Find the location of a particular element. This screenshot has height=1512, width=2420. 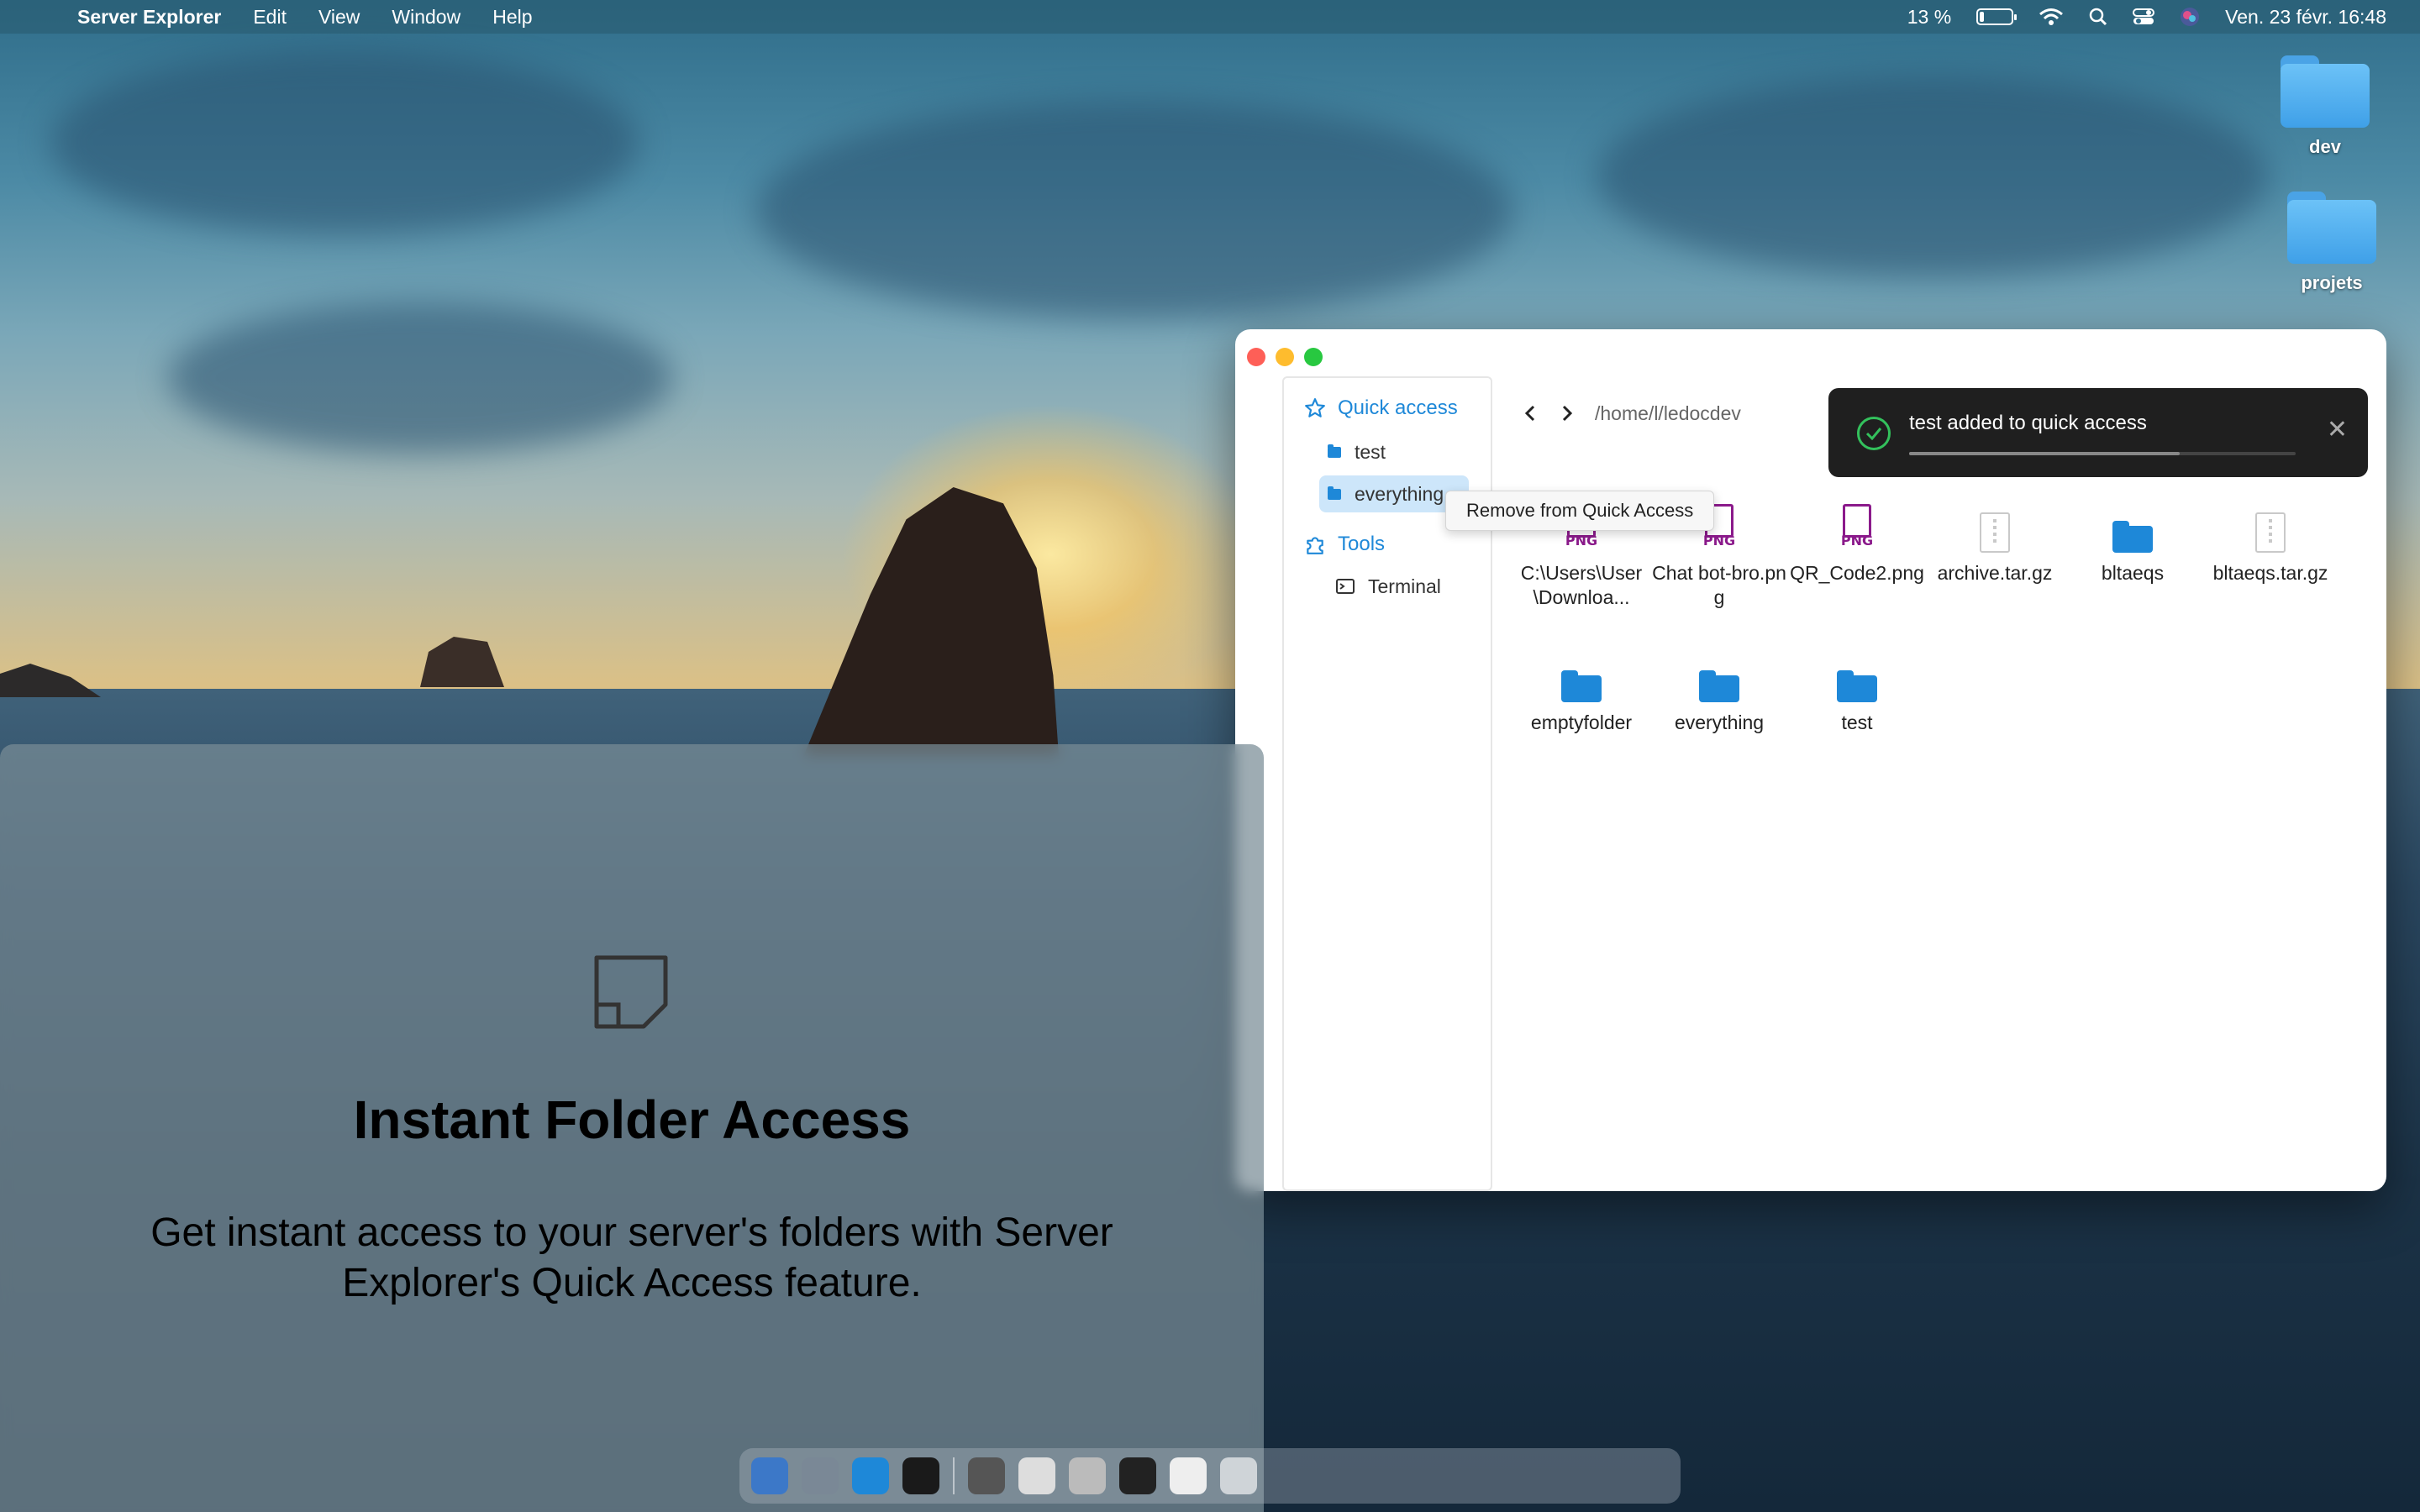

back-chevron-icon is located at coordinates (1530, 413).